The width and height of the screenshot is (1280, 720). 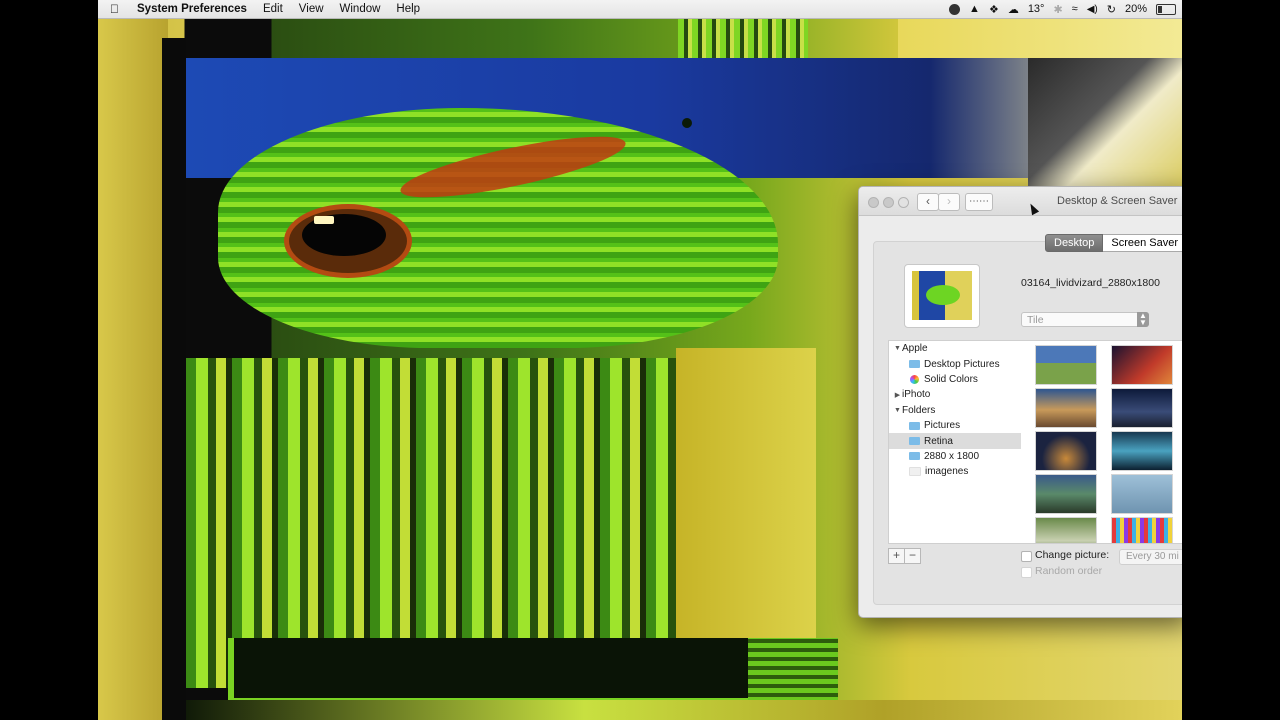 I want to click on remove-folder-button: −, so click(x=913, y=556).